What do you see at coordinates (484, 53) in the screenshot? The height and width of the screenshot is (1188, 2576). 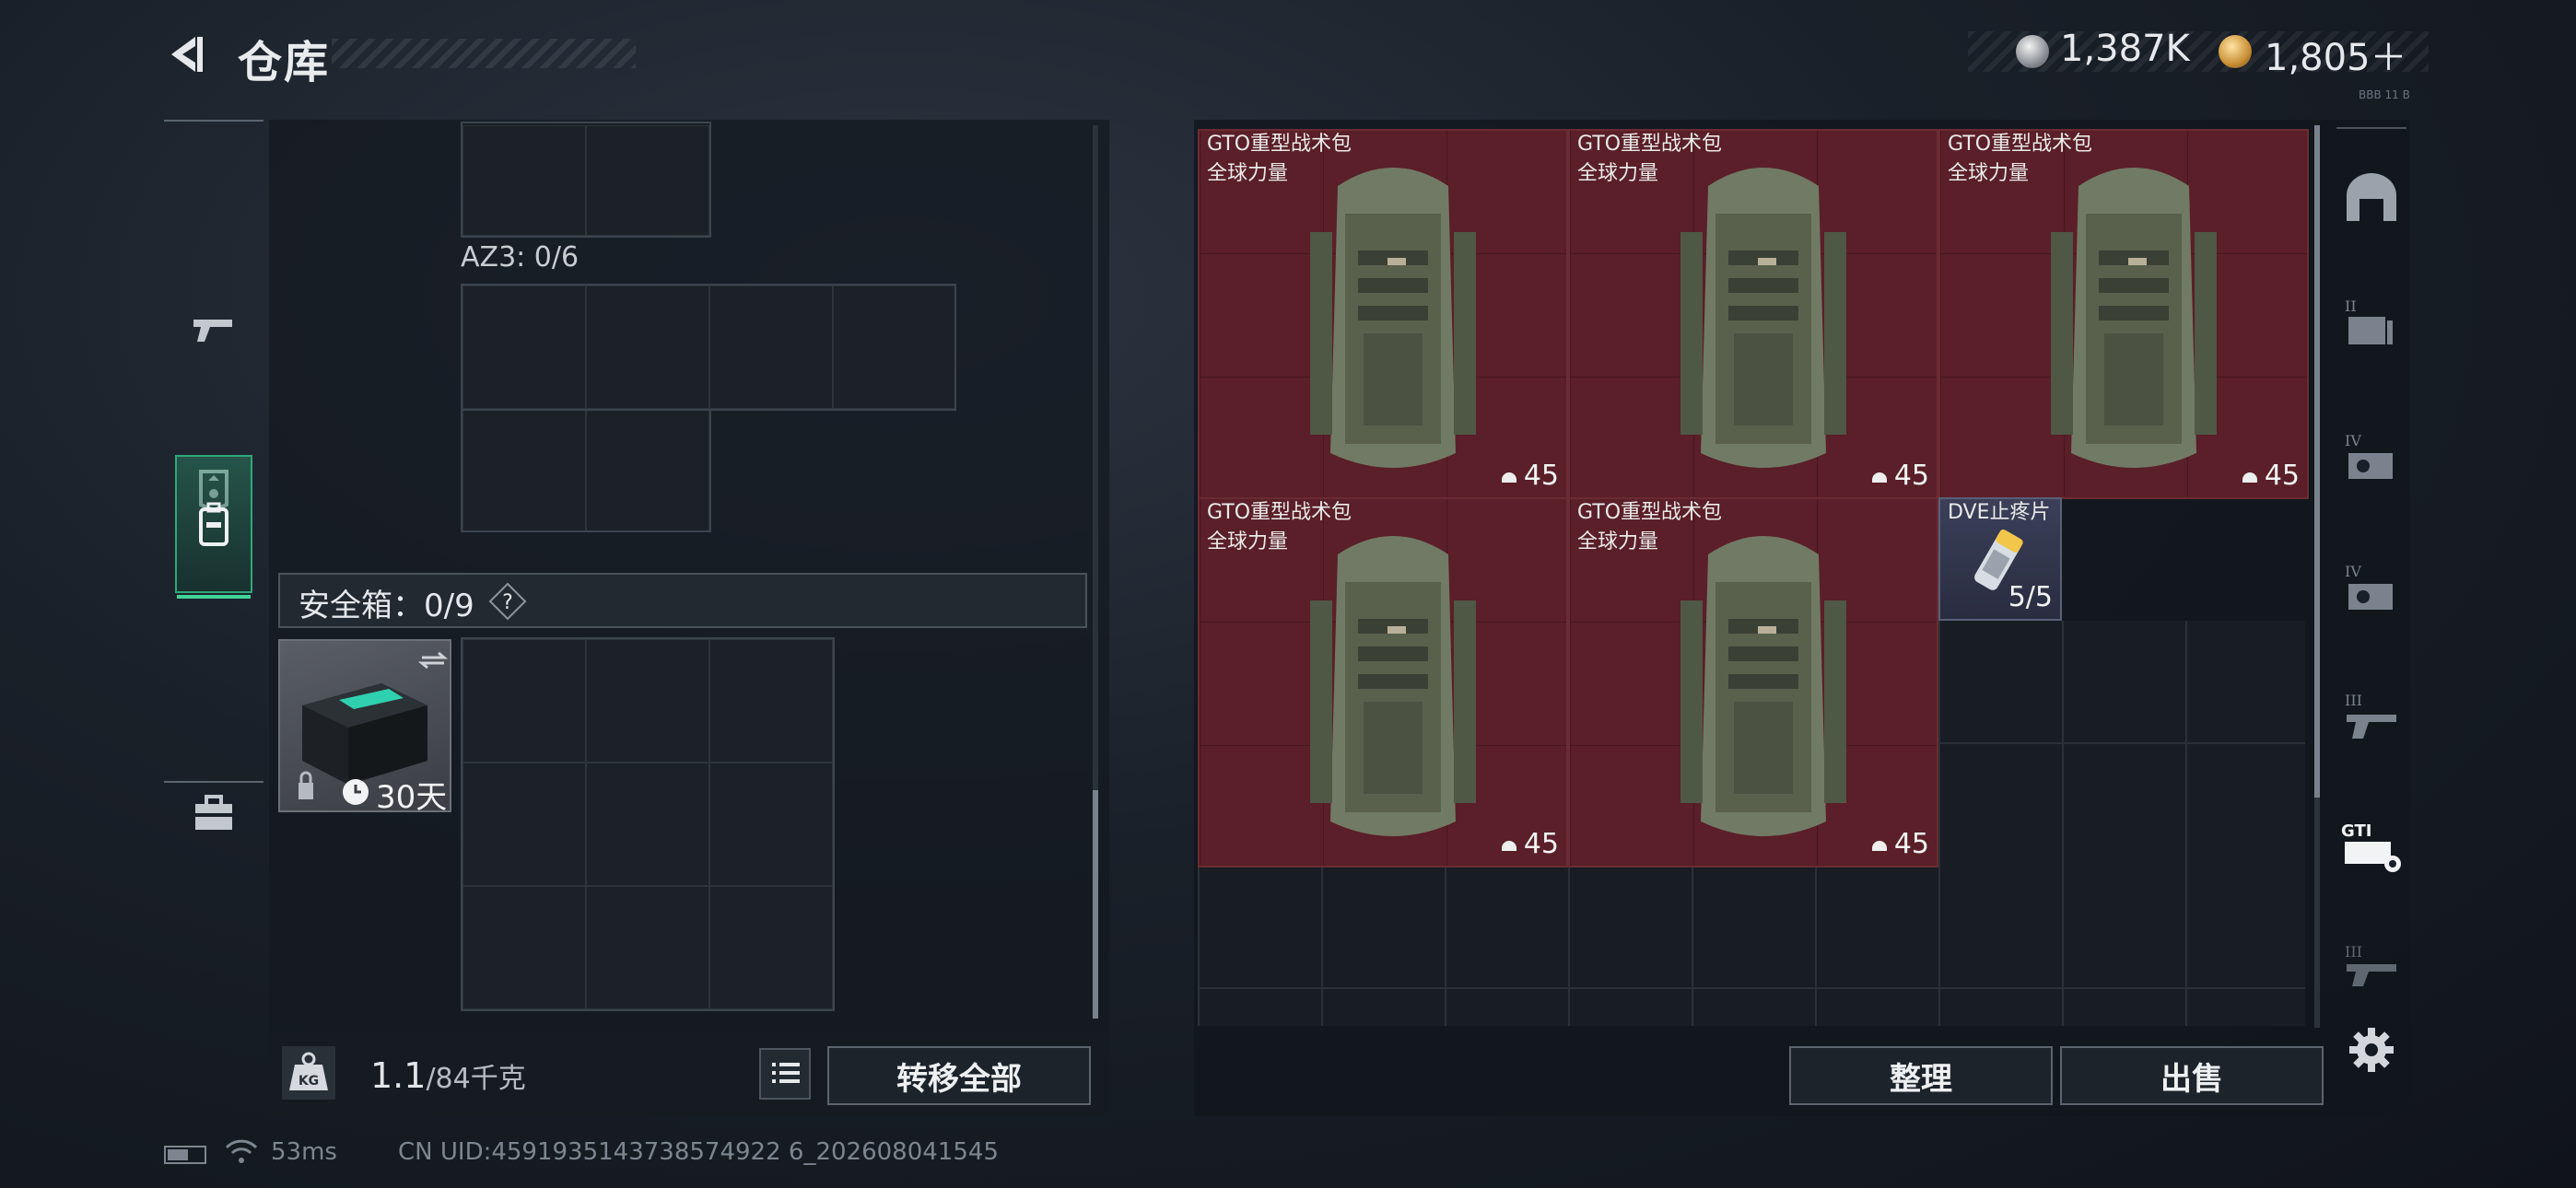 I see `title-stripe` at bounding box center [484, 53].